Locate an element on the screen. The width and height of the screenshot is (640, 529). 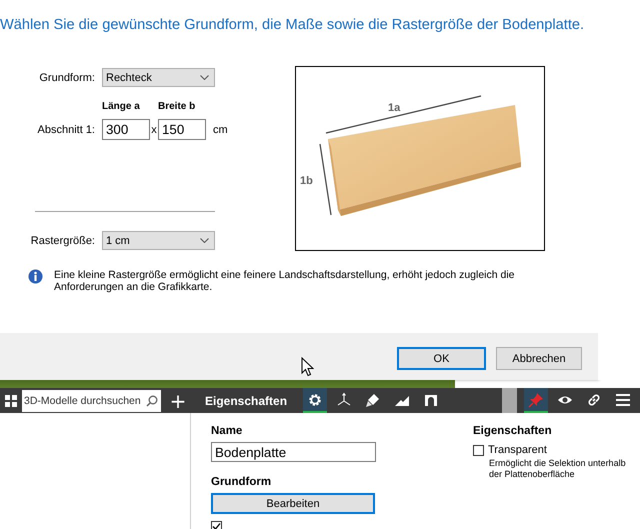
shape-label: Grundform: is located at coordinates (66, 78).